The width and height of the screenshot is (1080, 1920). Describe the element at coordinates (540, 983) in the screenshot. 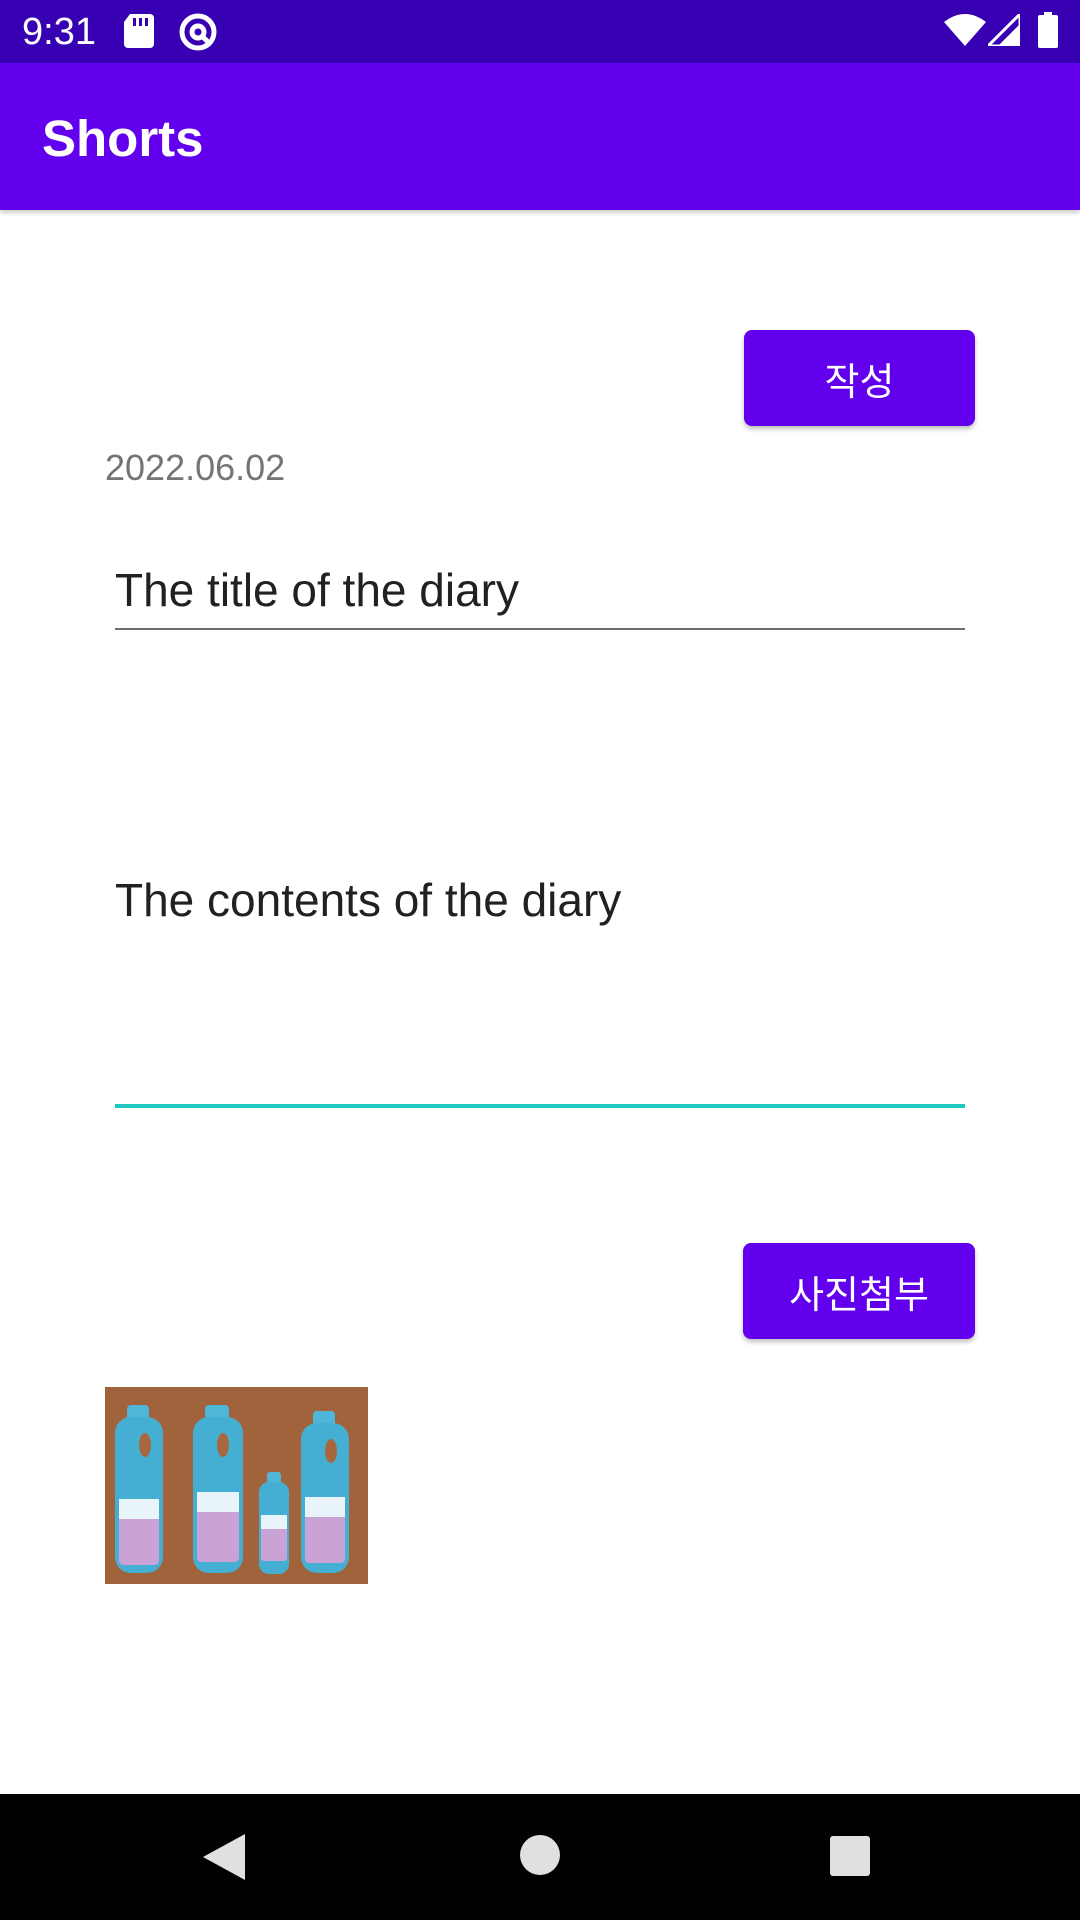

I see `diary-contents-field: The contents of the diary` at that location.